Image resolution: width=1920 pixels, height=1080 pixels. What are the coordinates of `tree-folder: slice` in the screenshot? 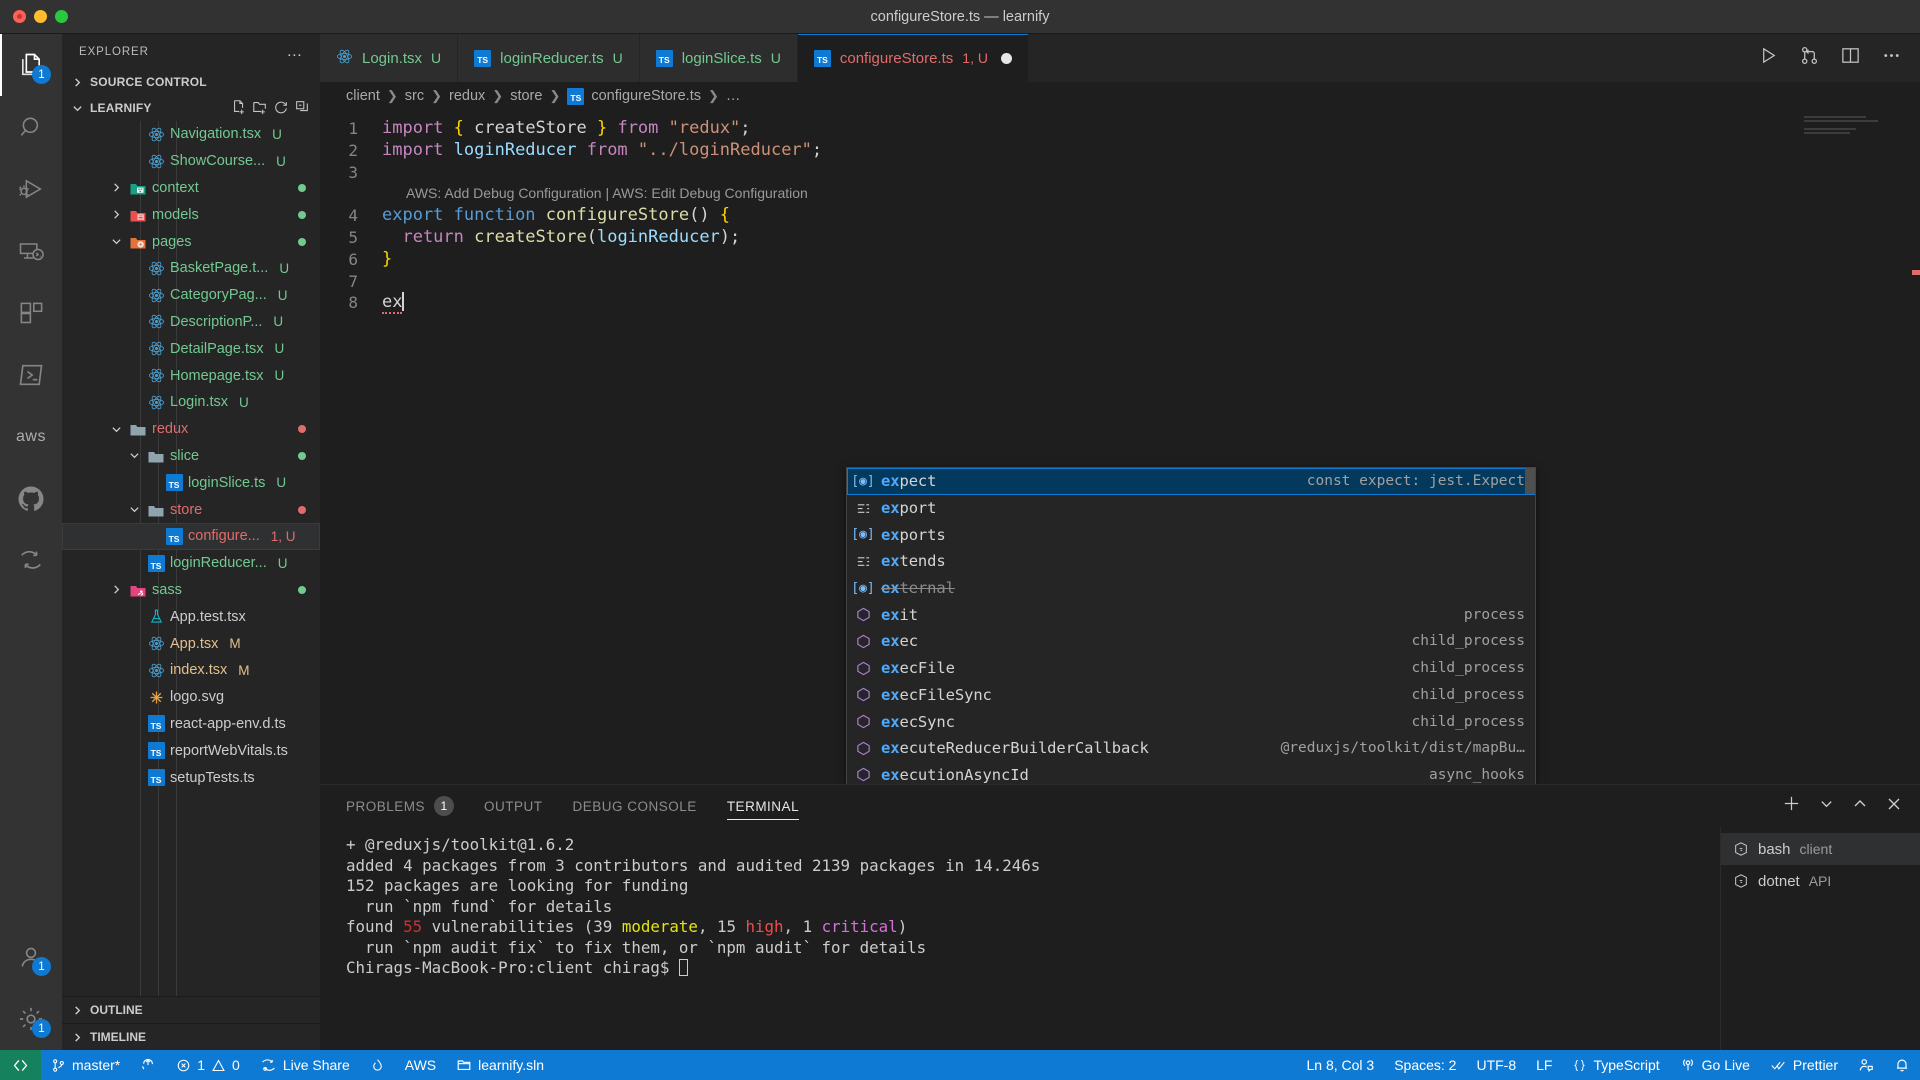 It's located at (191, 456).